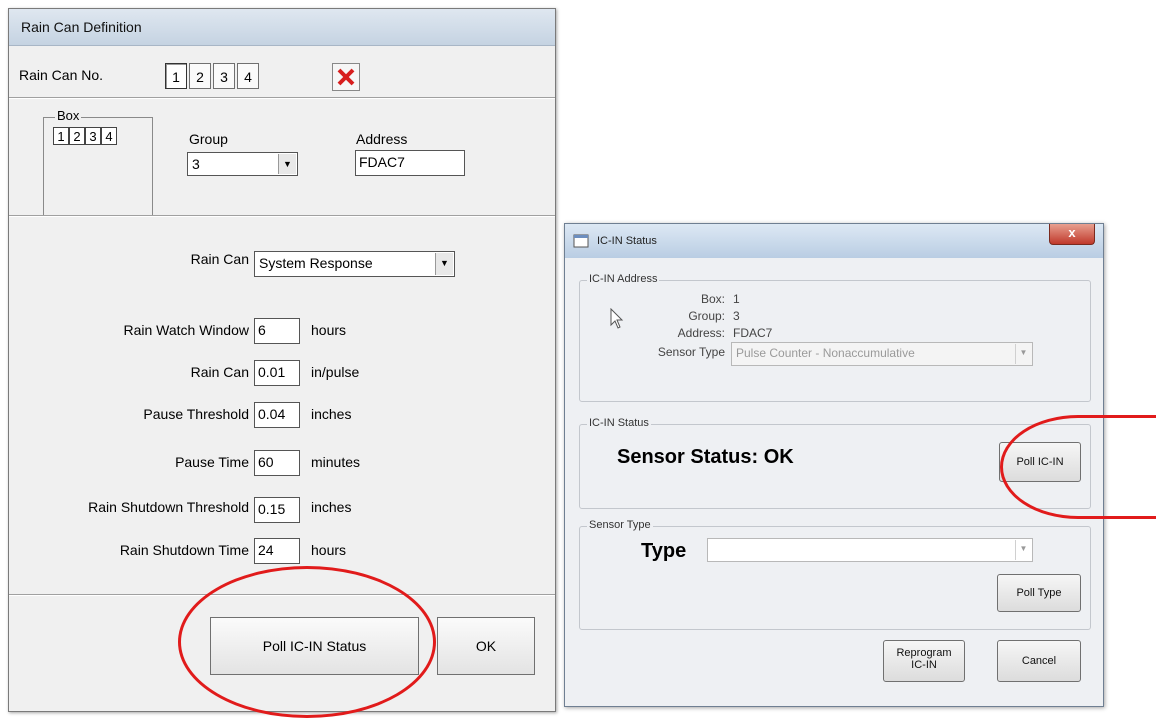 This screenshot has height=721, width=1156. Describe the element at coordinates (224, 76) in the screenshot. I see `rain-can-number-3: 3` at that location.